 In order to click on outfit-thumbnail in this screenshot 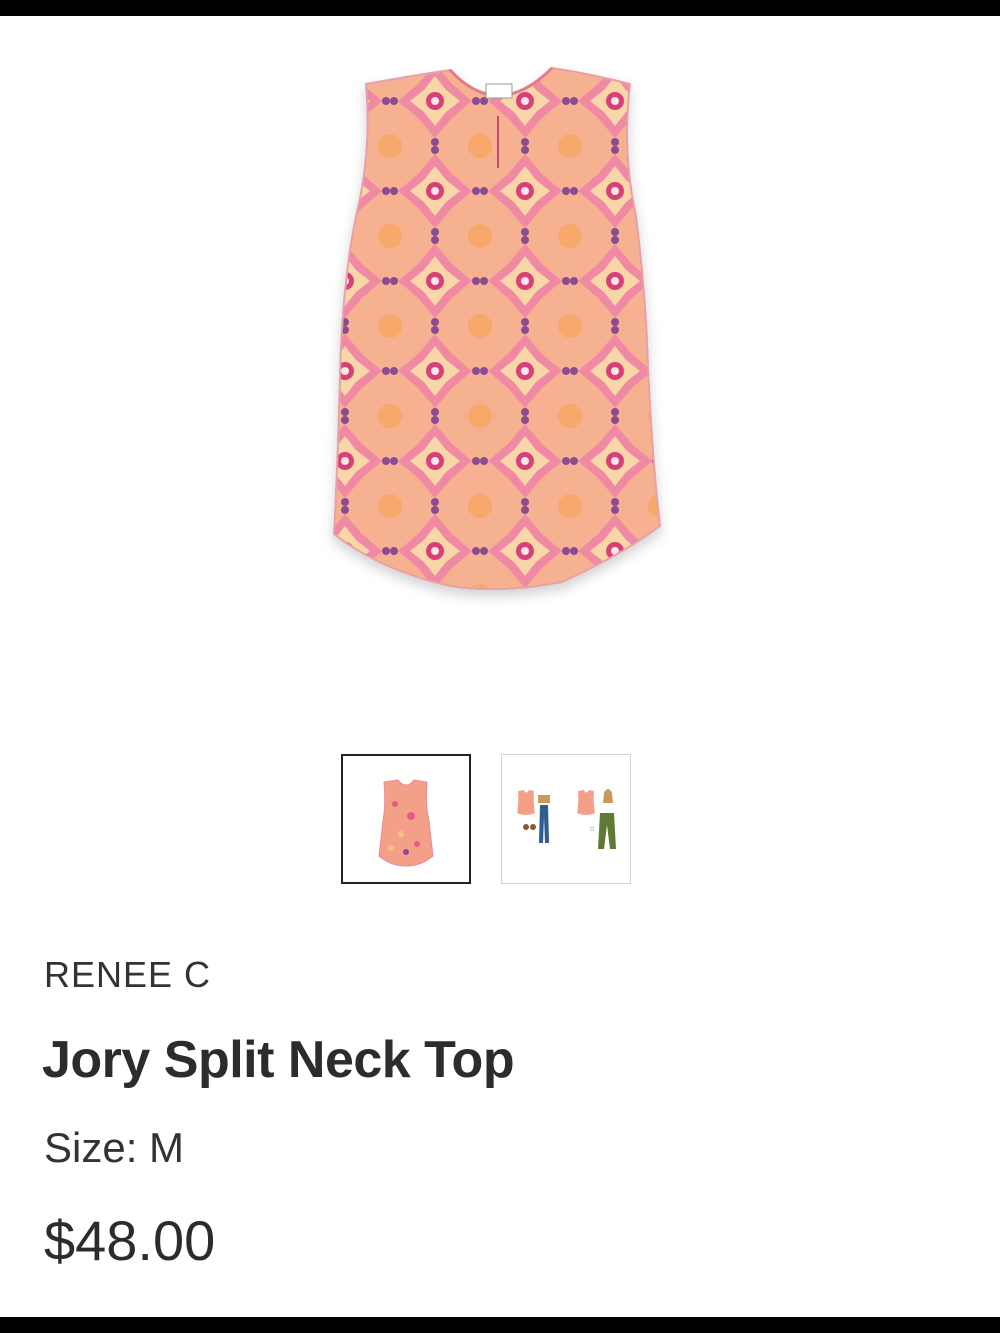, I will do `click(566, 819)`.